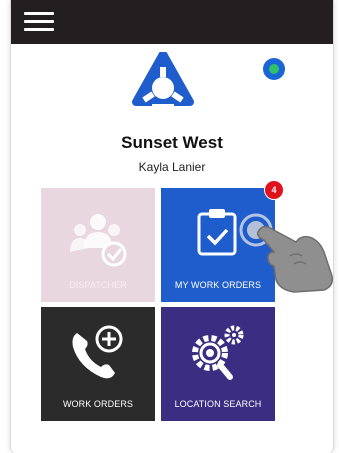 The height and width of the screenshot is (453, 339). I want to click on company-name: Sunset West, so click(172, 142).